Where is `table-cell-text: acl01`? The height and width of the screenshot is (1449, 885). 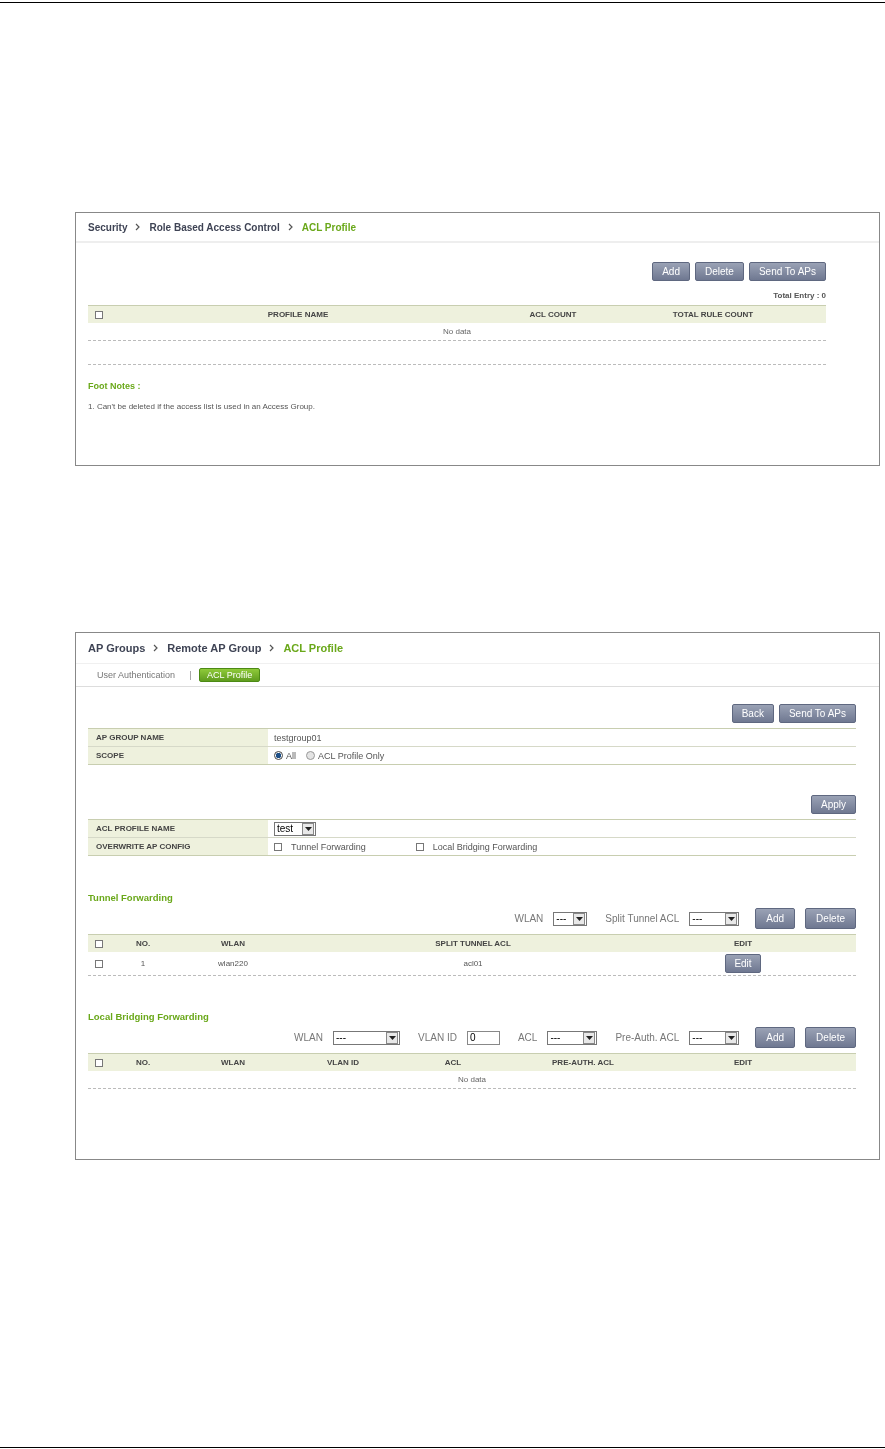 table-cell-text: acl01 is located at coordinates (473, 963).